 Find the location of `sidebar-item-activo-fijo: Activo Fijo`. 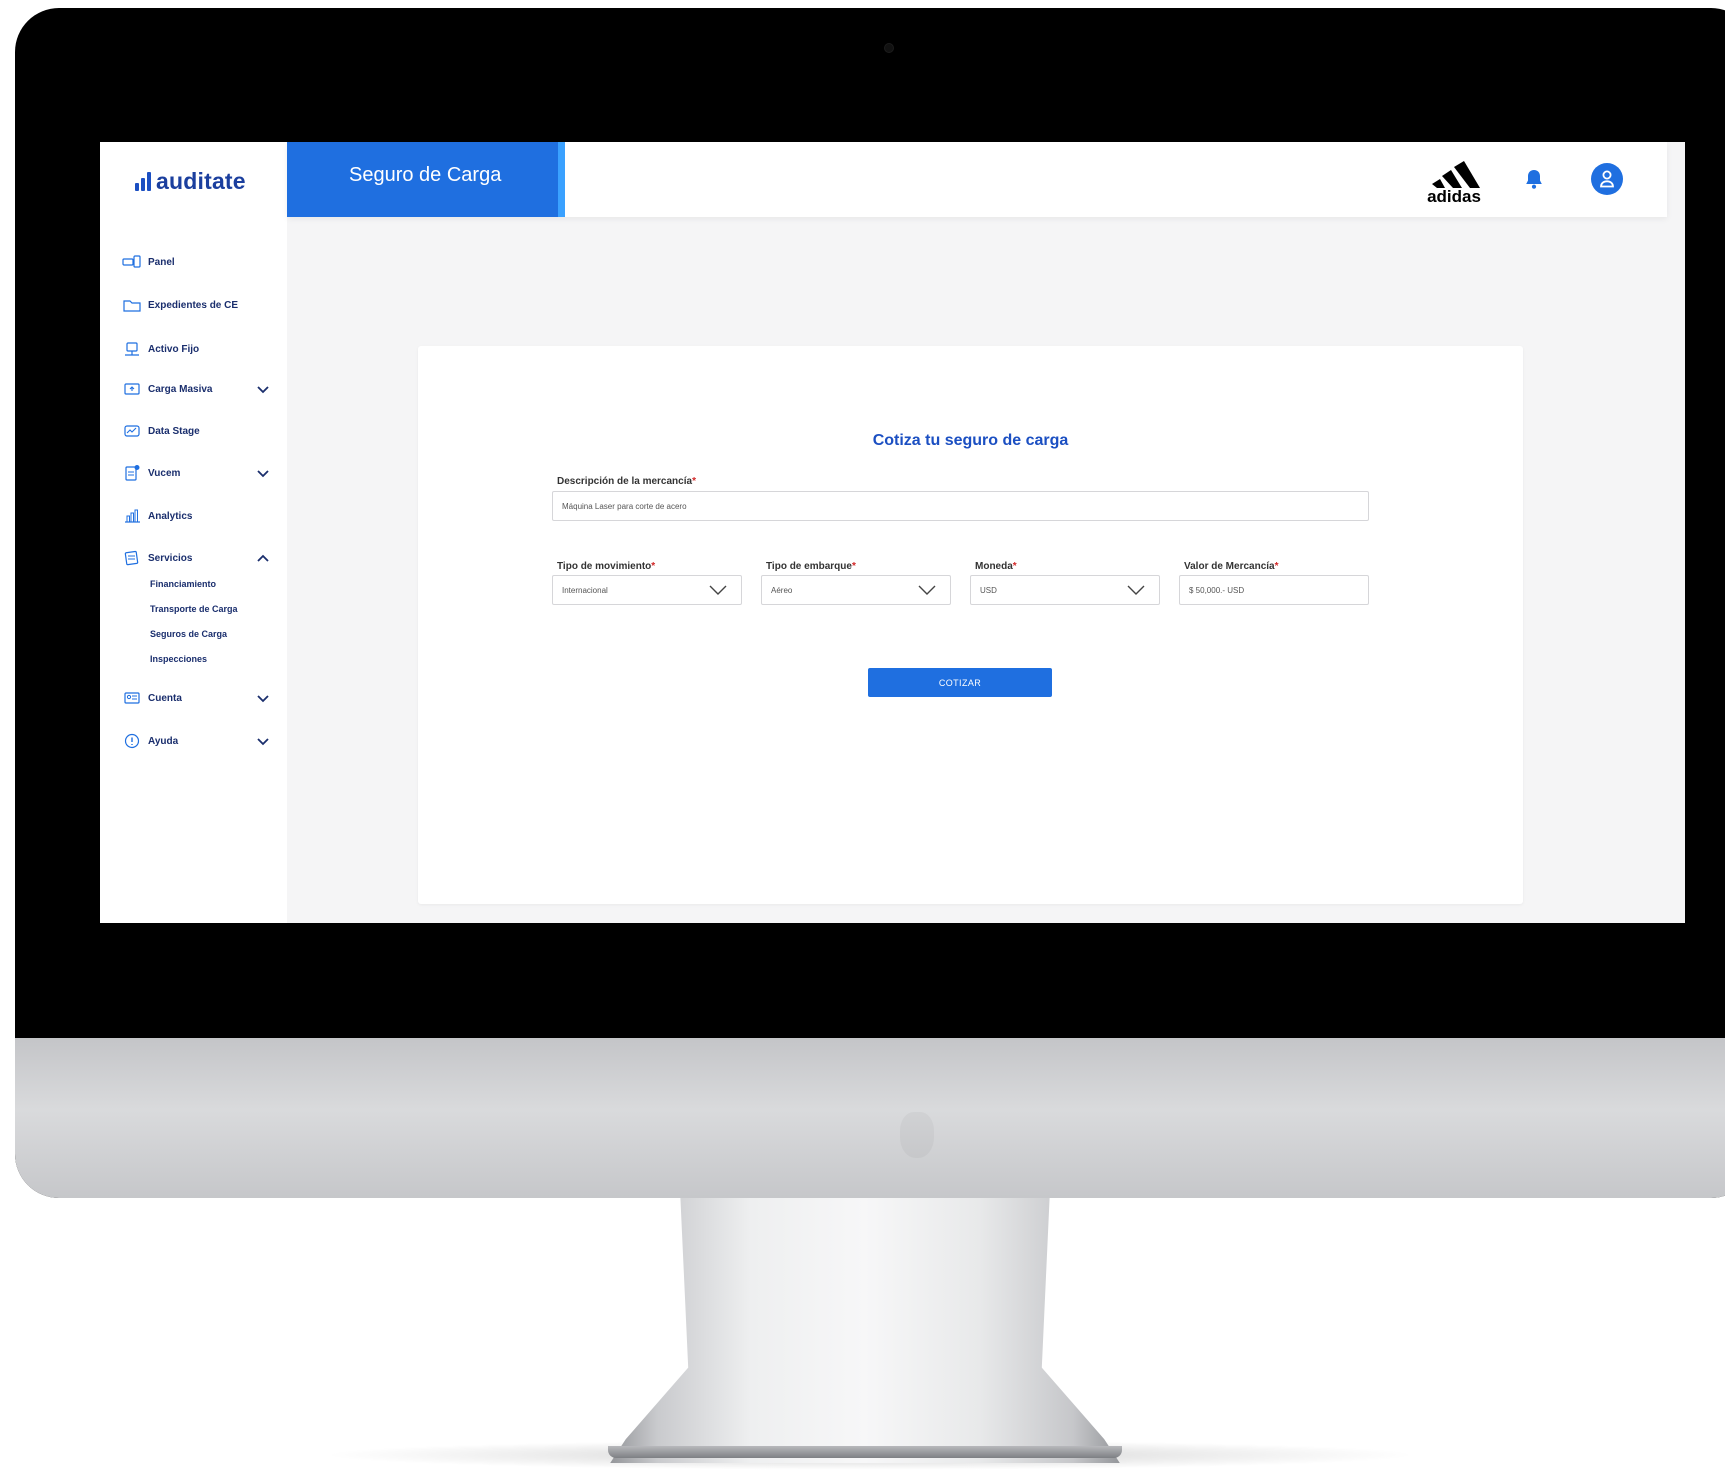

sidebar-item-activo-fijo: Activo Fijo is located at coordinates (196, 349).